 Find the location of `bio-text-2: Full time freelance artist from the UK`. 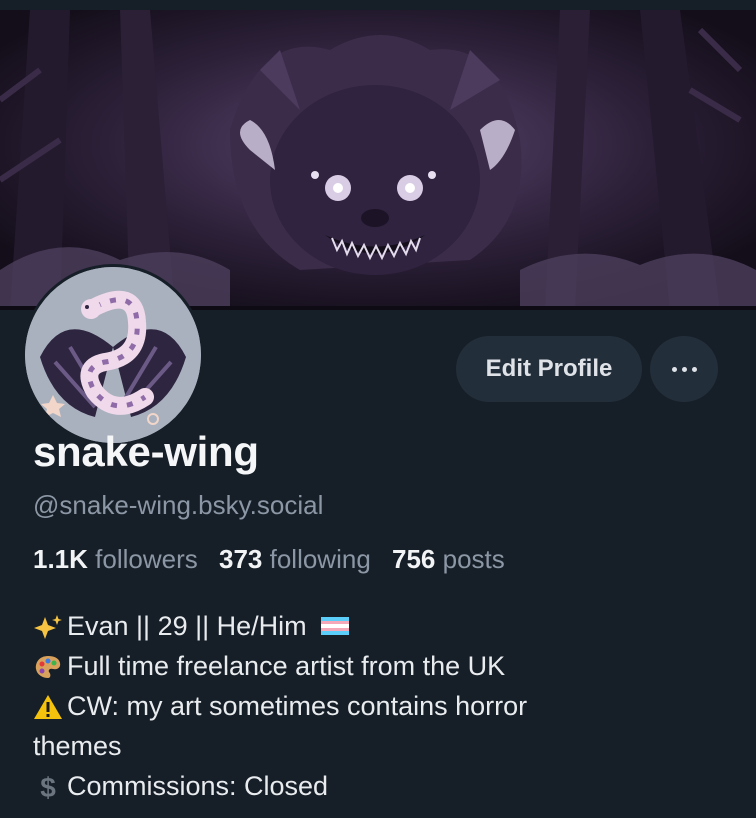

bio-text-2: Full time freelance artist from the UK is located at coordinates (286, 666).